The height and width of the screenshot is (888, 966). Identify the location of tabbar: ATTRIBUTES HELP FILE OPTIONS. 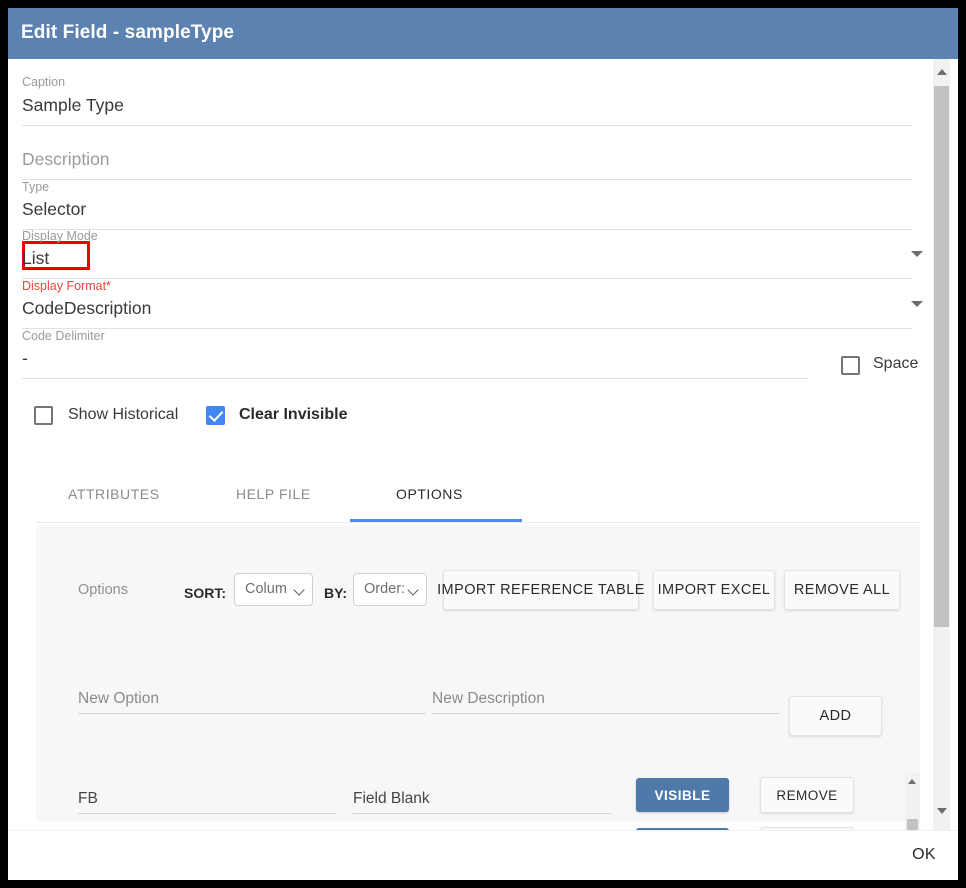
(478, 497).